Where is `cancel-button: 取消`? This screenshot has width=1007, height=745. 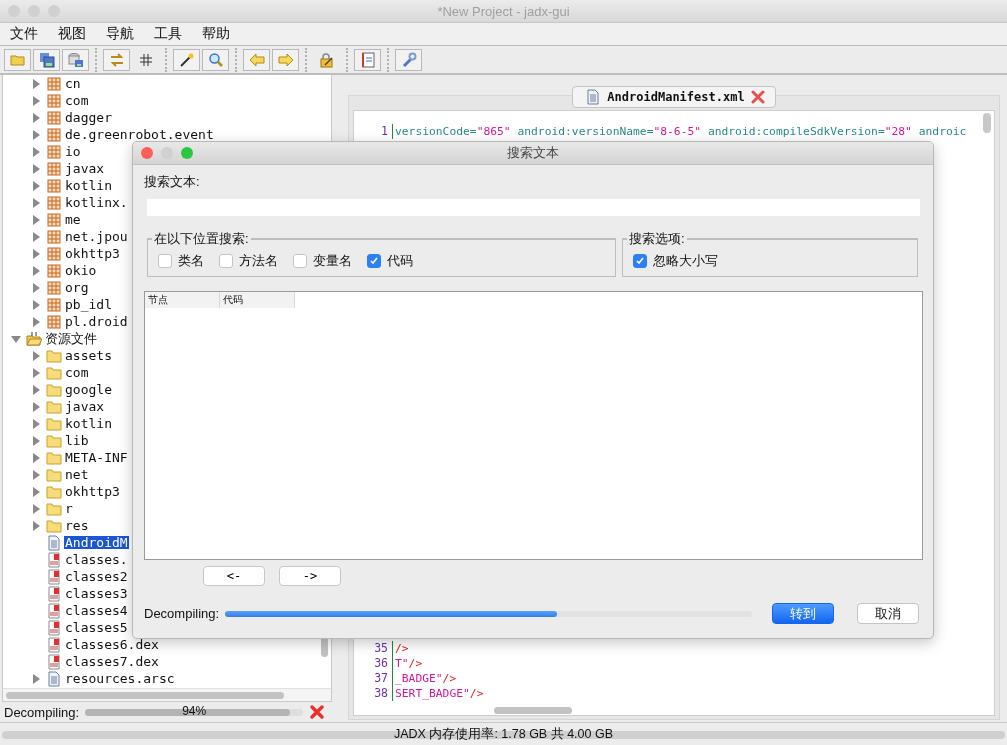
cancel-button: 取消 is located at coordinates (888, 613).